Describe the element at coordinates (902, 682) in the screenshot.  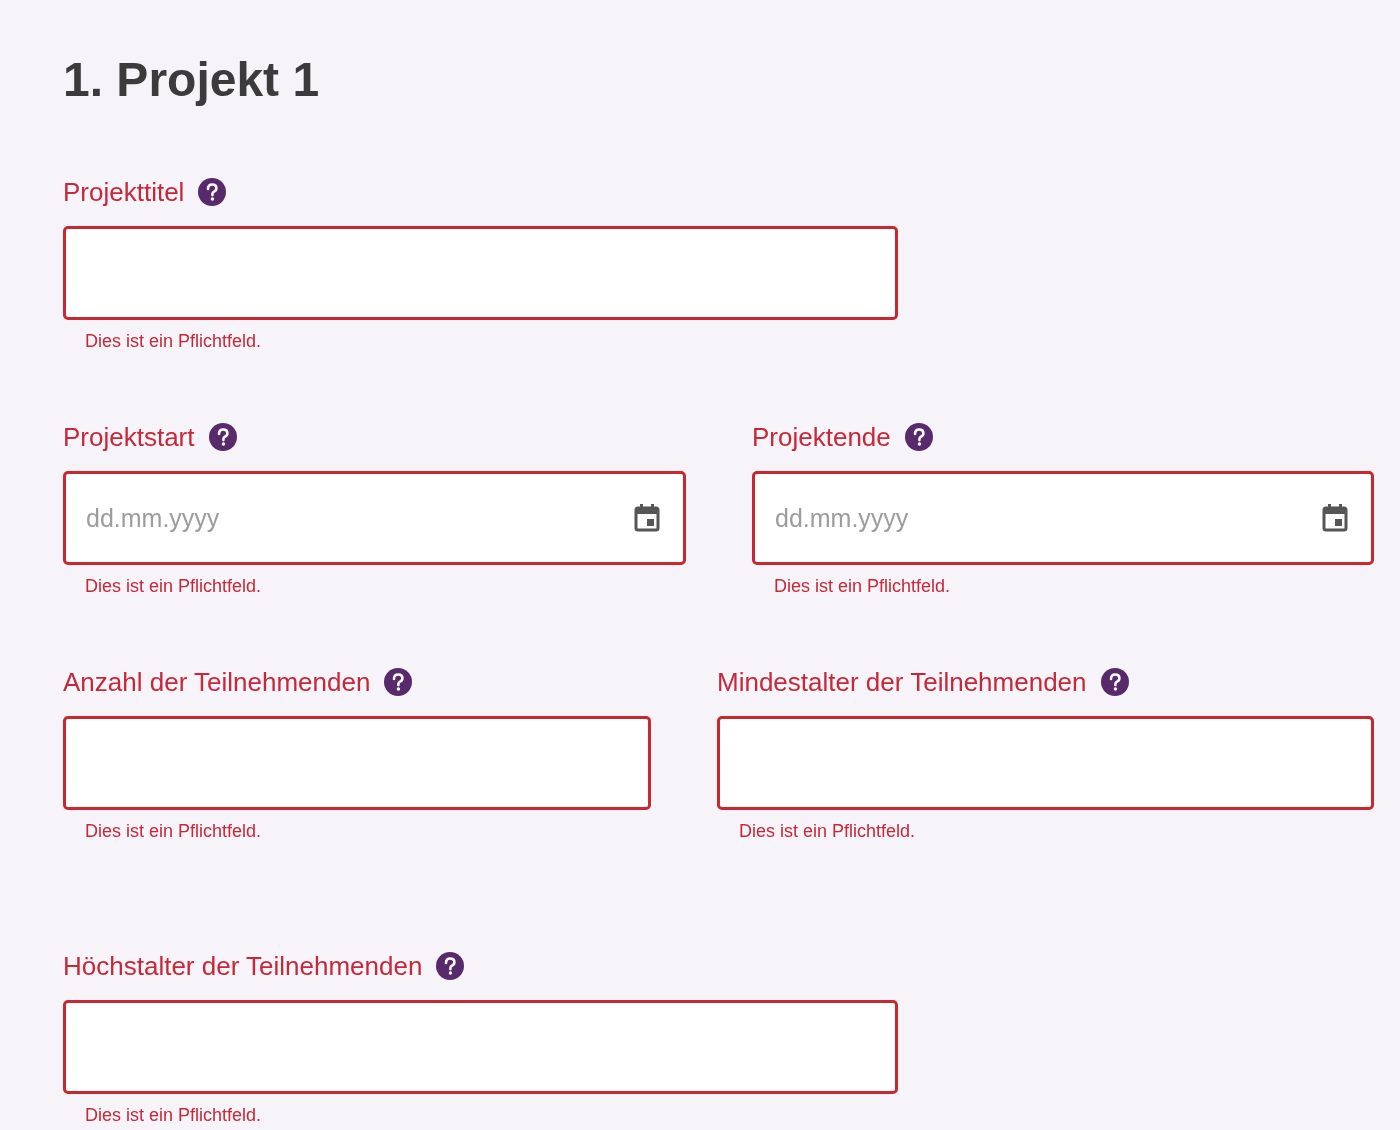
I see `field-label: Mindestalter der Teilnehmenden` at that location.